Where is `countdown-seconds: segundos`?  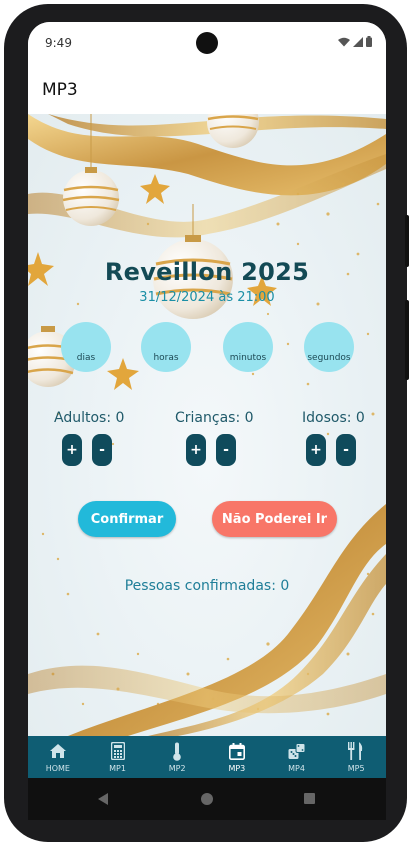 countdown-seconds: segundos is located at coordinates (329, 347).